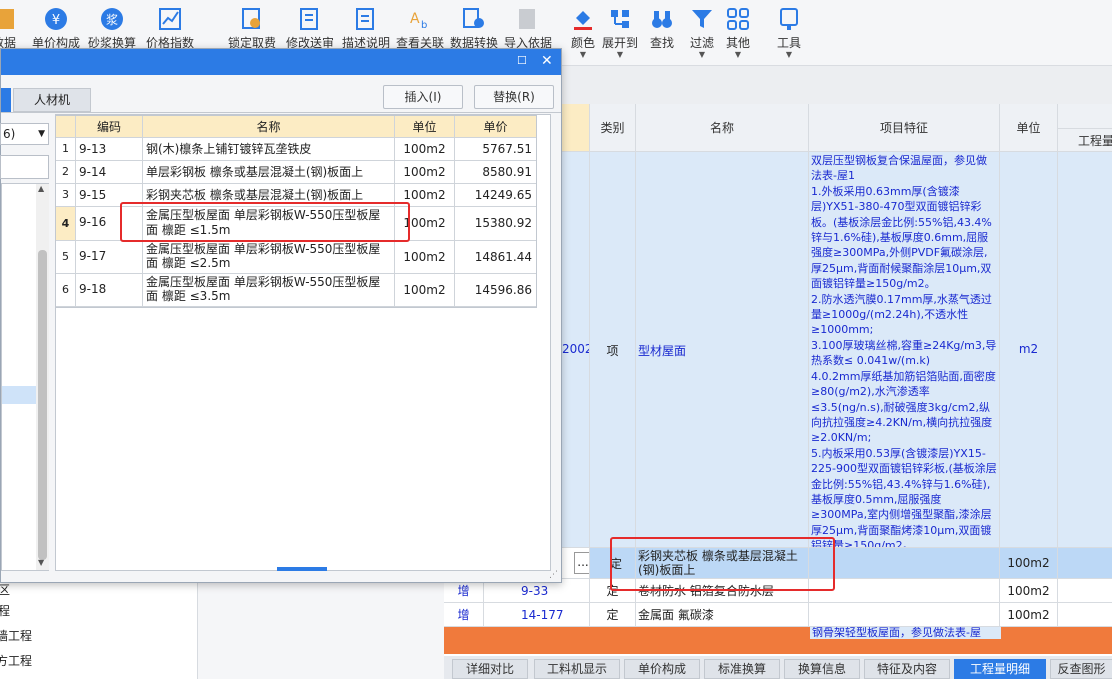 Image resolution: width=1112 pixels, height=679 pixels. I want to click on row-code: 14-177, so click(537, 614).